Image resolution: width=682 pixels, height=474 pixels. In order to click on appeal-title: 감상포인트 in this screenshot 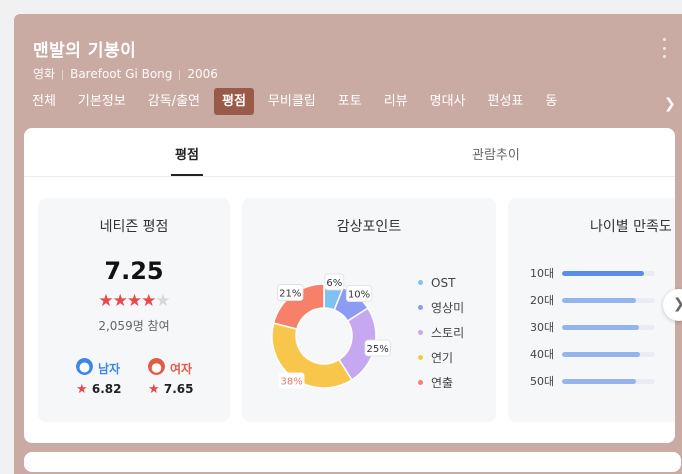, I will do `click(369, 227)`.